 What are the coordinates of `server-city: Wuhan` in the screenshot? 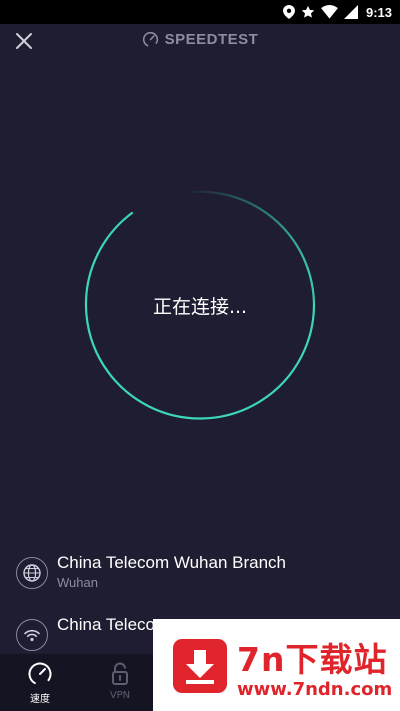 It's located at (77, 582).